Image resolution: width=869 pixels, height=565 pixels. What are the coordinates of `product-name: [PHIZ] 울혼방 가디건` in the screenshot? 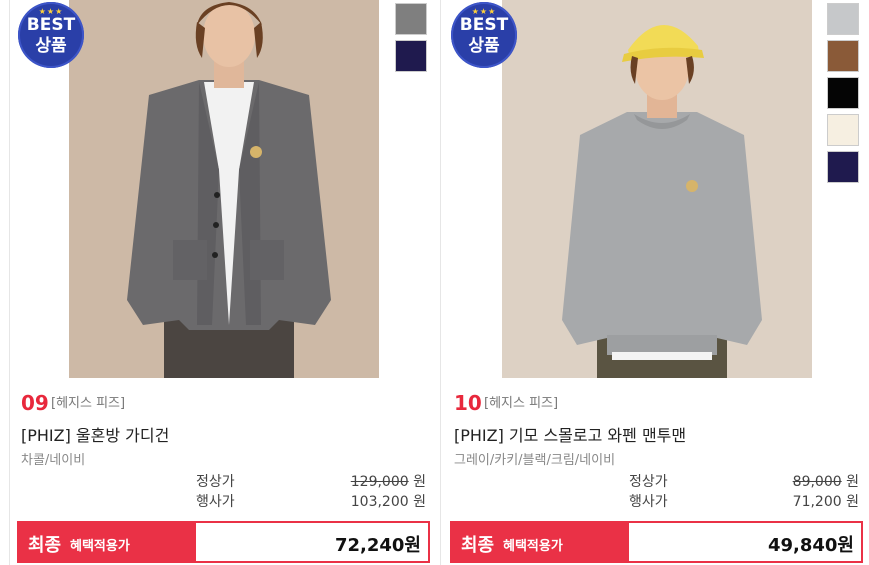 It's located at (95, 434).